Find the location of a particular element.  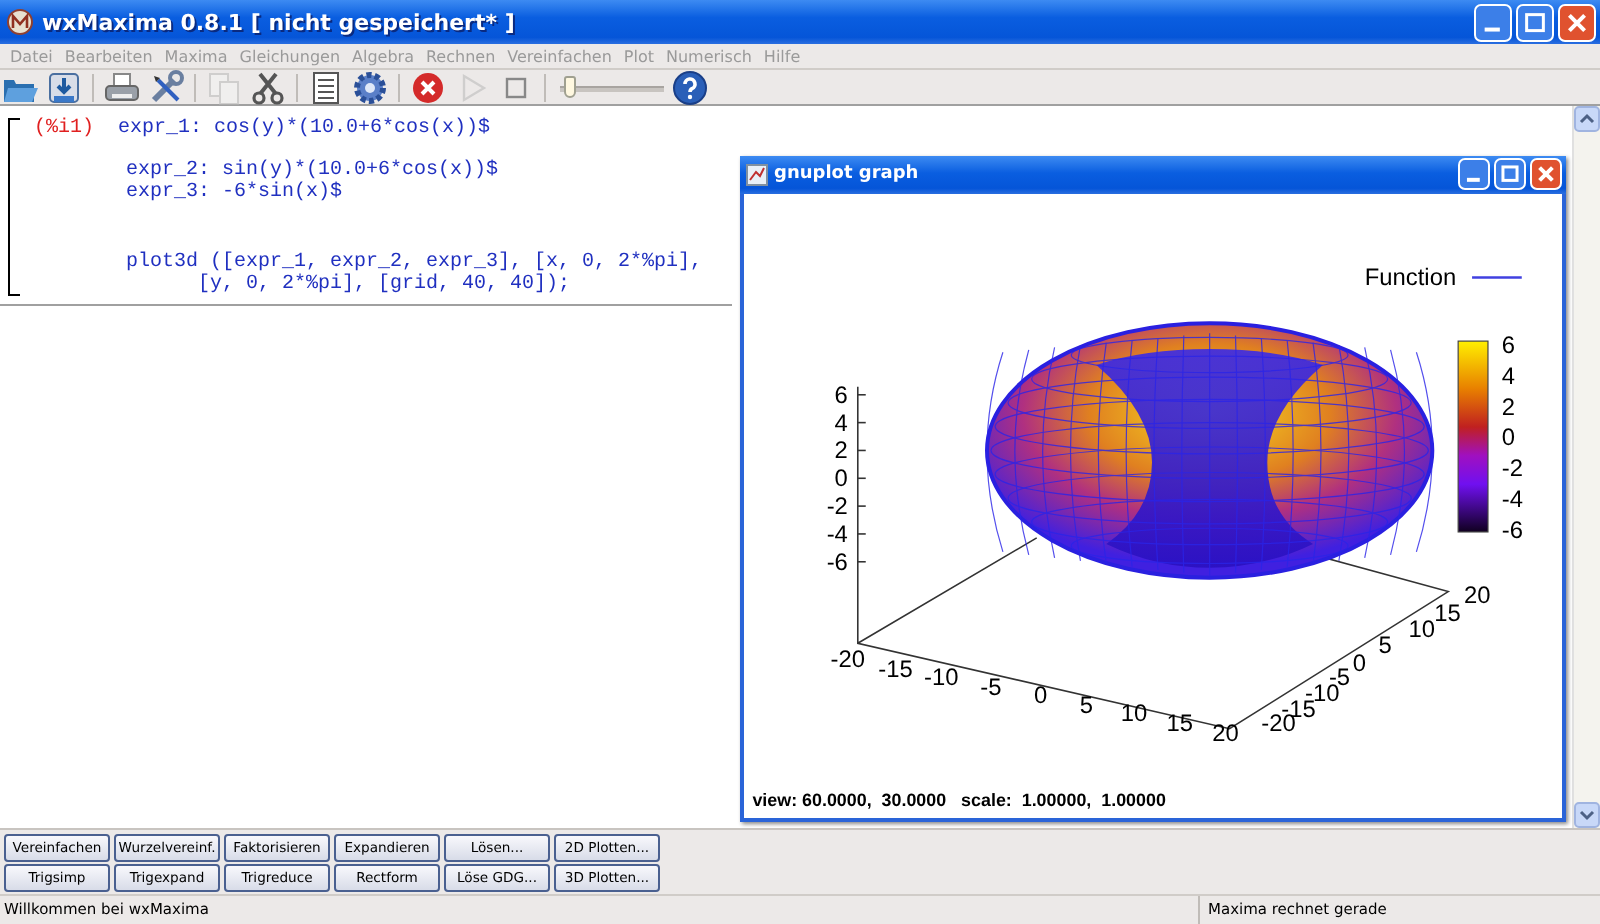

axis-tick-label: -10 is located at coordinates (941, 676).